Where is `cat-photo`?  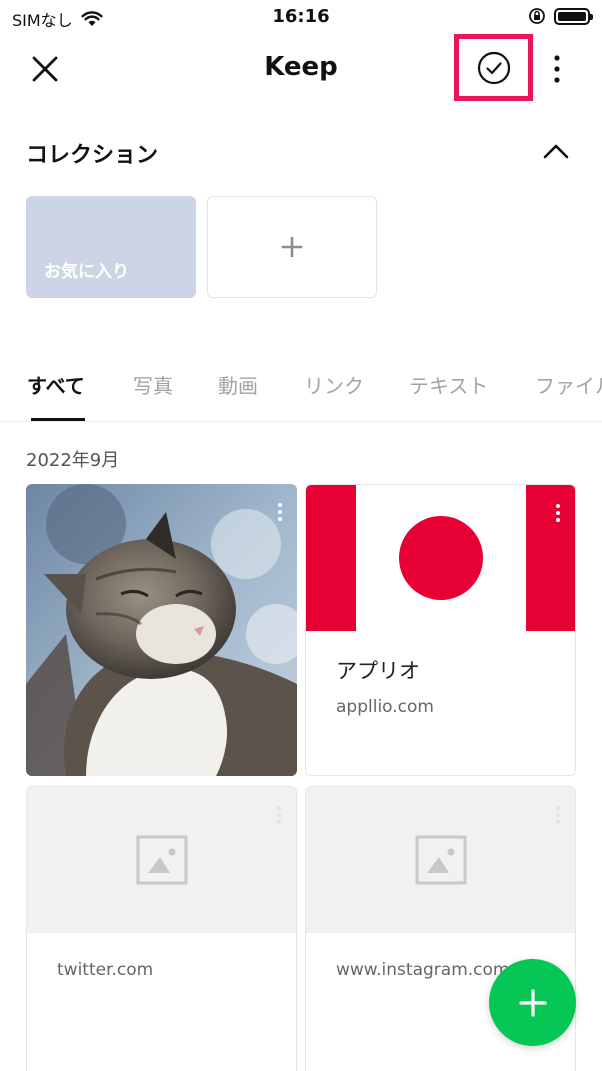
cat-photo is located at coordinates (161, 630).